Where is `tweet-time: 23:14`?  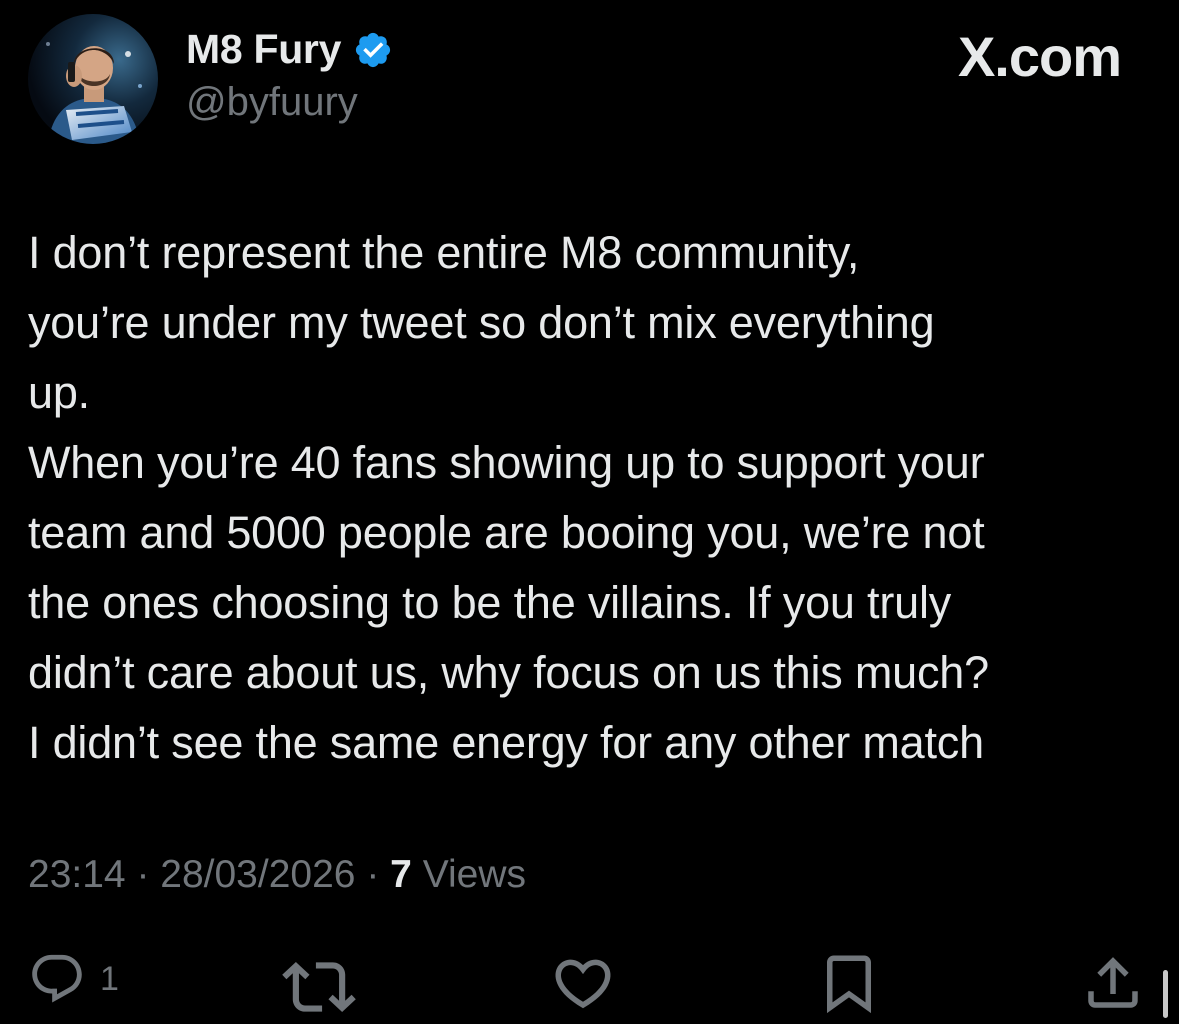 tweet-time: 23:14 is located at coordinates (77, 874).